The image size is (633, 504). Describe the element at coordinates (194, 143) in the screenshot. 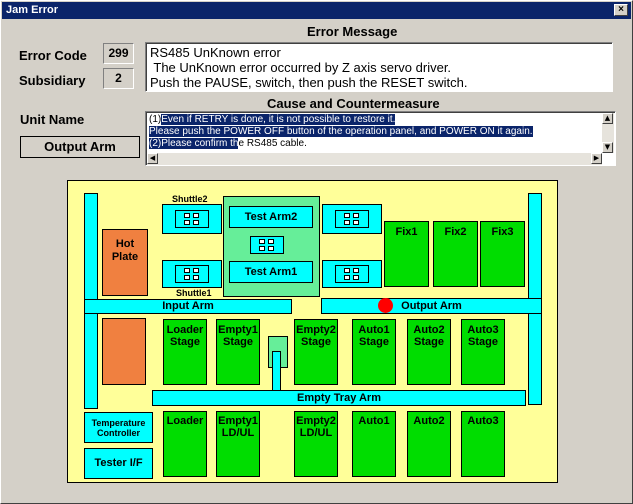

I see `cause-line3-selected: (2)Please confirm th` at that location.